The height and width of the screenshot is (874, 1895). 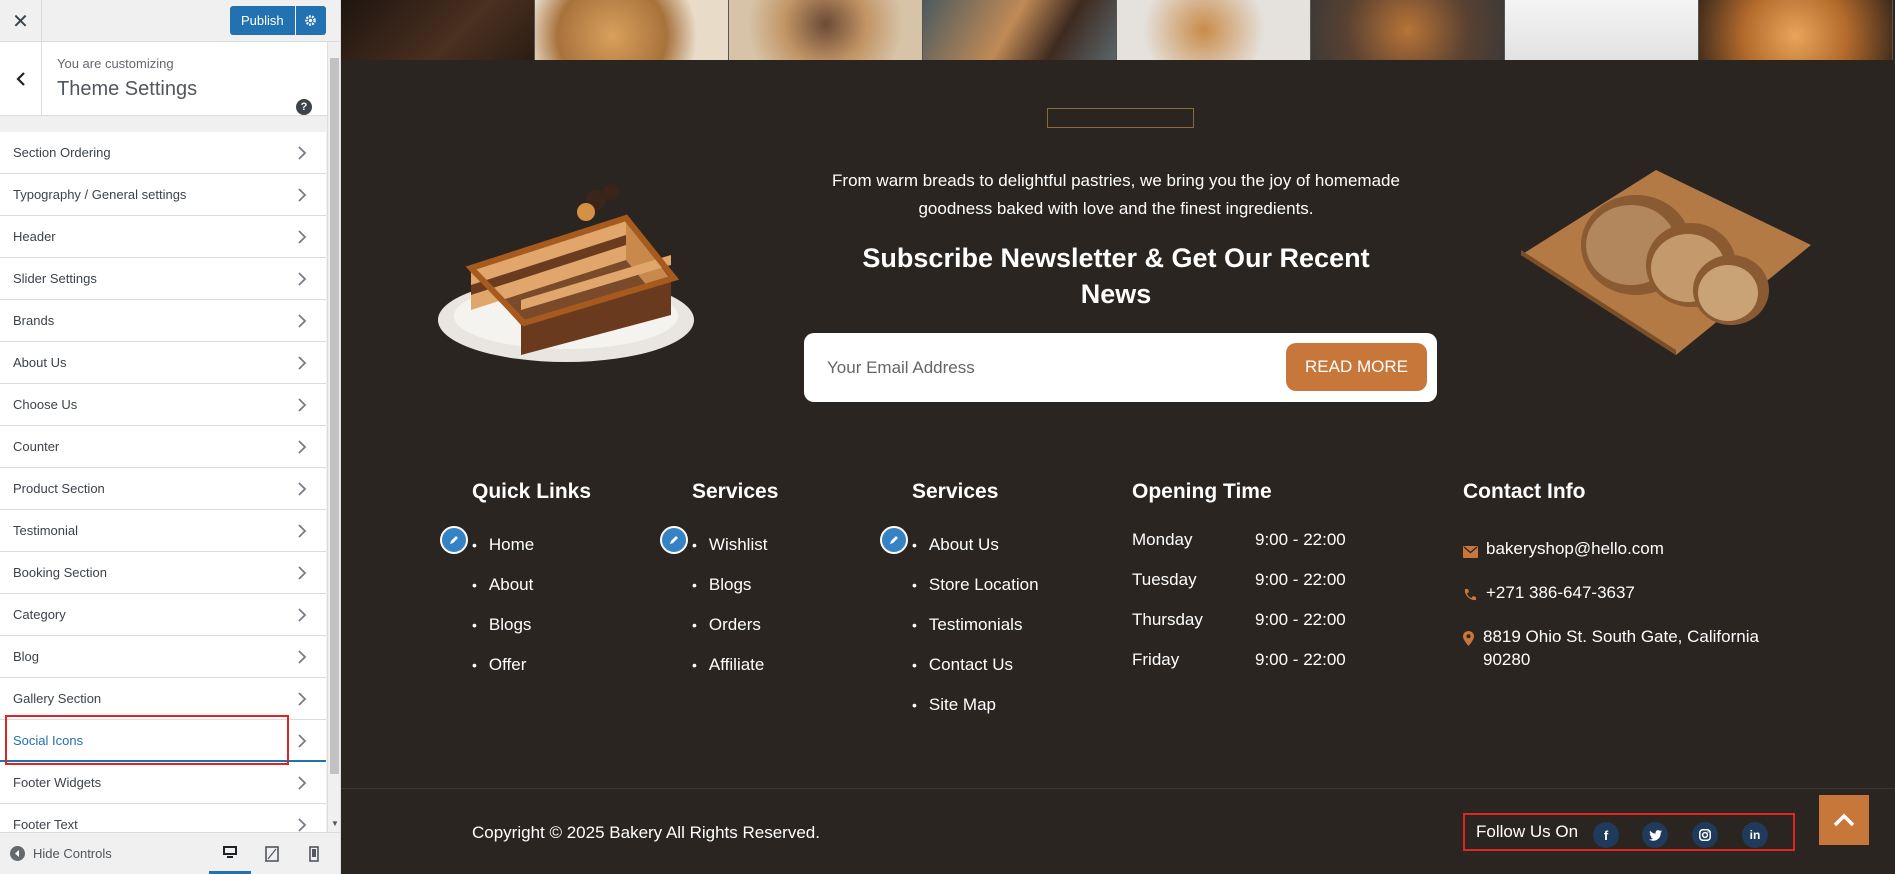 What do you see at coordinates (304, 107) in the screenshot?
I see `help-icon: ?` at bounding box center [304, 107].